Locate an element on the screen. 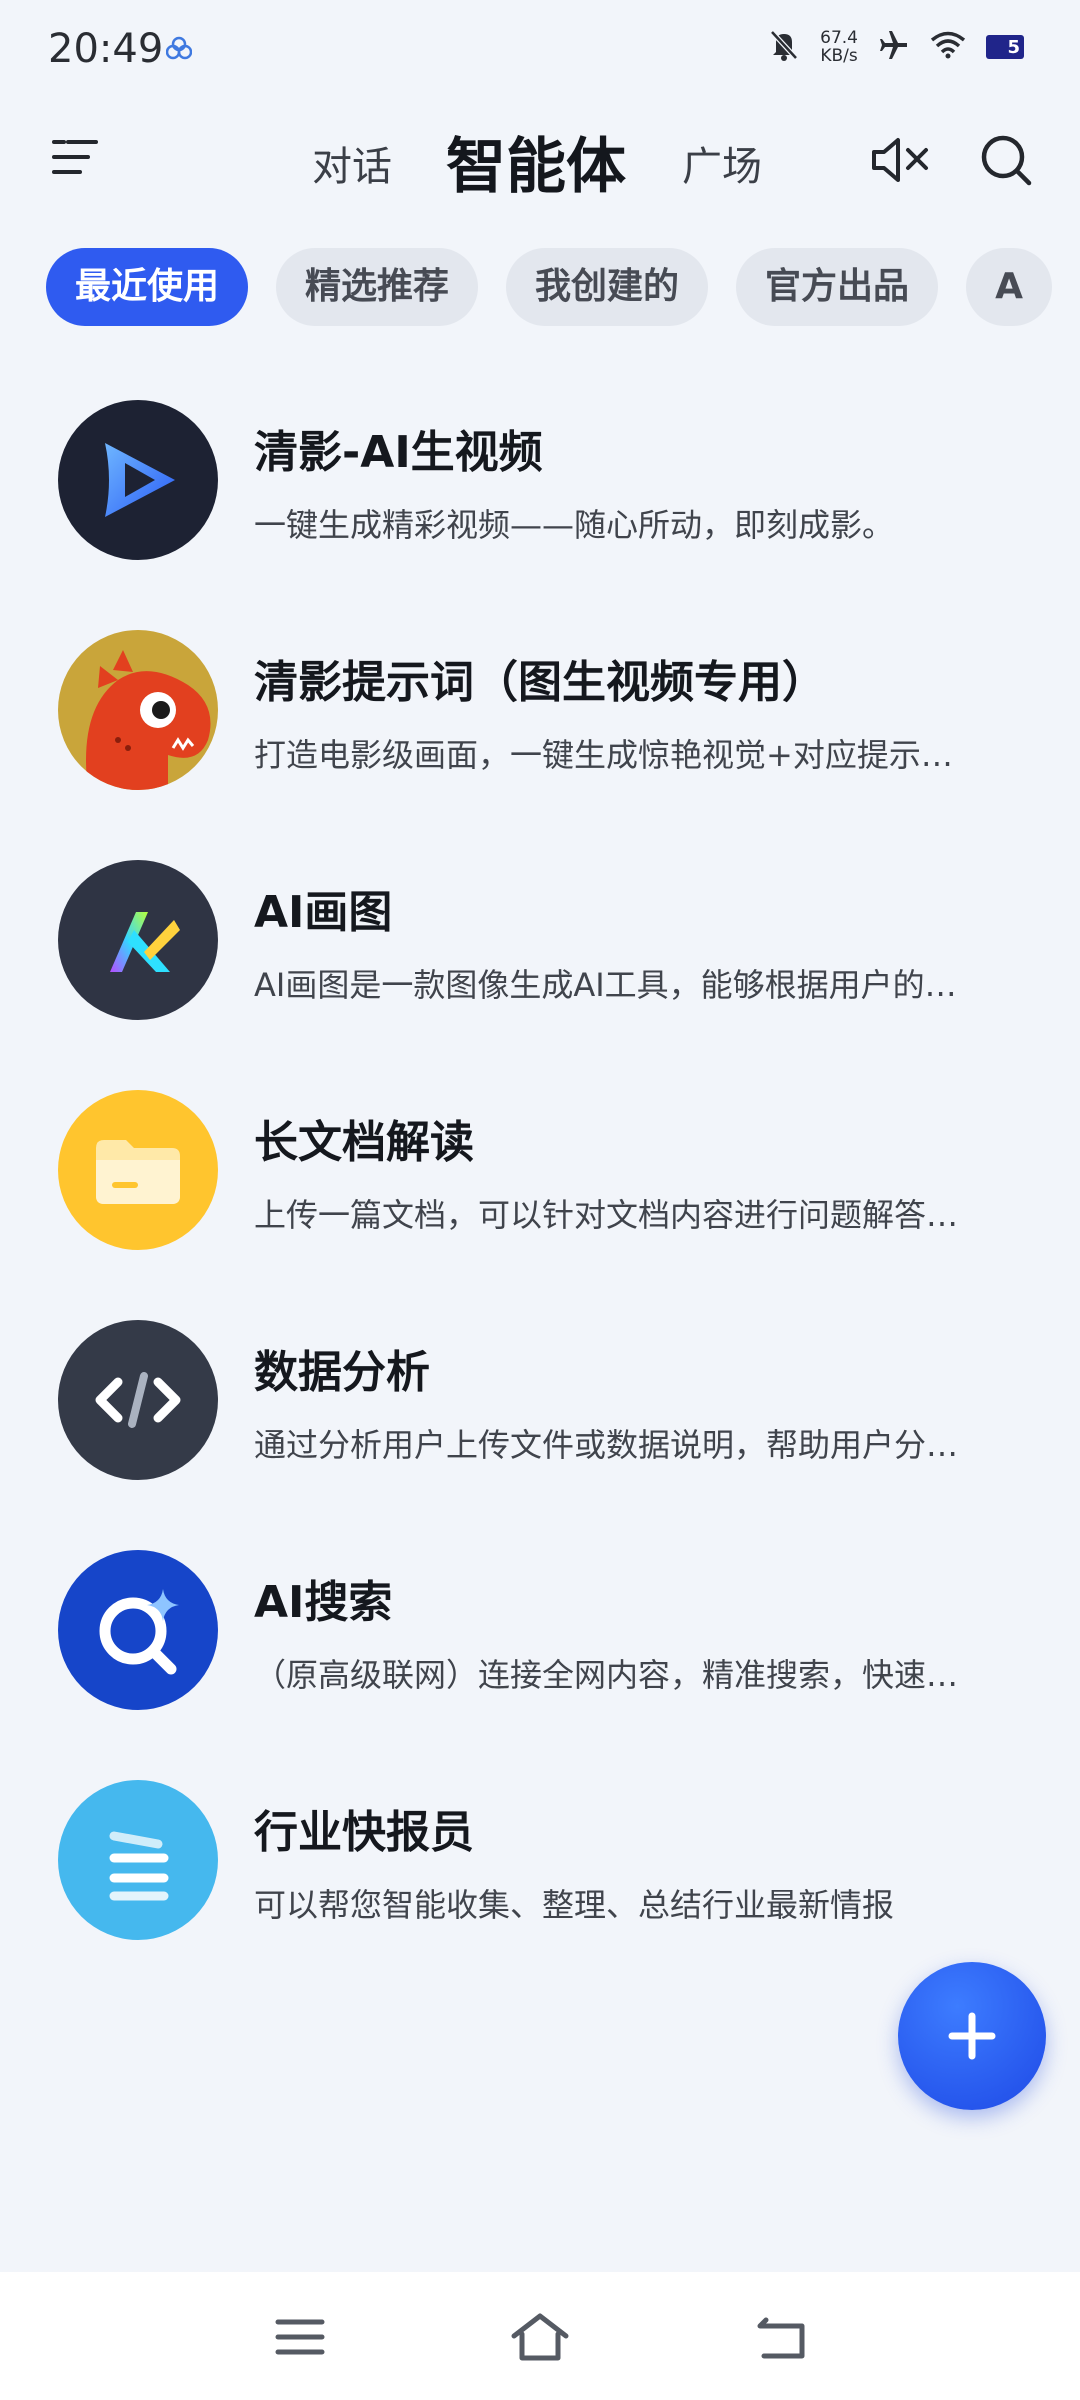 This screenshot has height=2400, width=1080. chip-created-by-me: 我创建的 is located at coordinates (607, 287).